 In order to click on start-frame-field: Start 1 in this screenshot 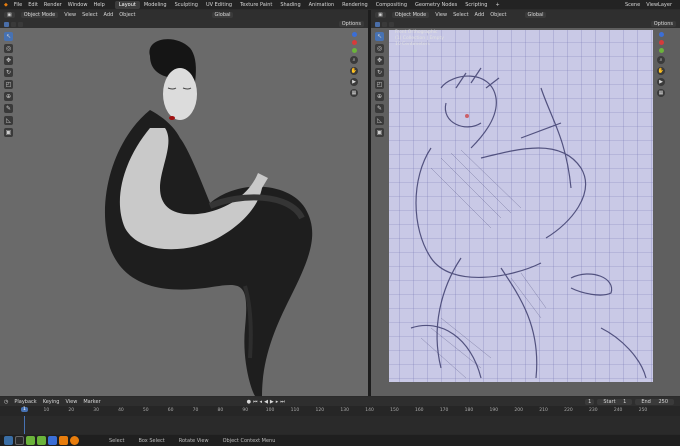, I will do `click(615, 401)`.